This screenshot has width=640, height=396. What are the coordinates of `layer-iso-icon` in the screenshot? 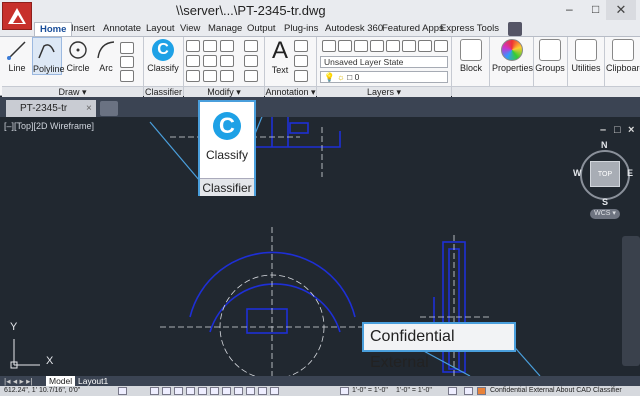 It's located at (345, 46).